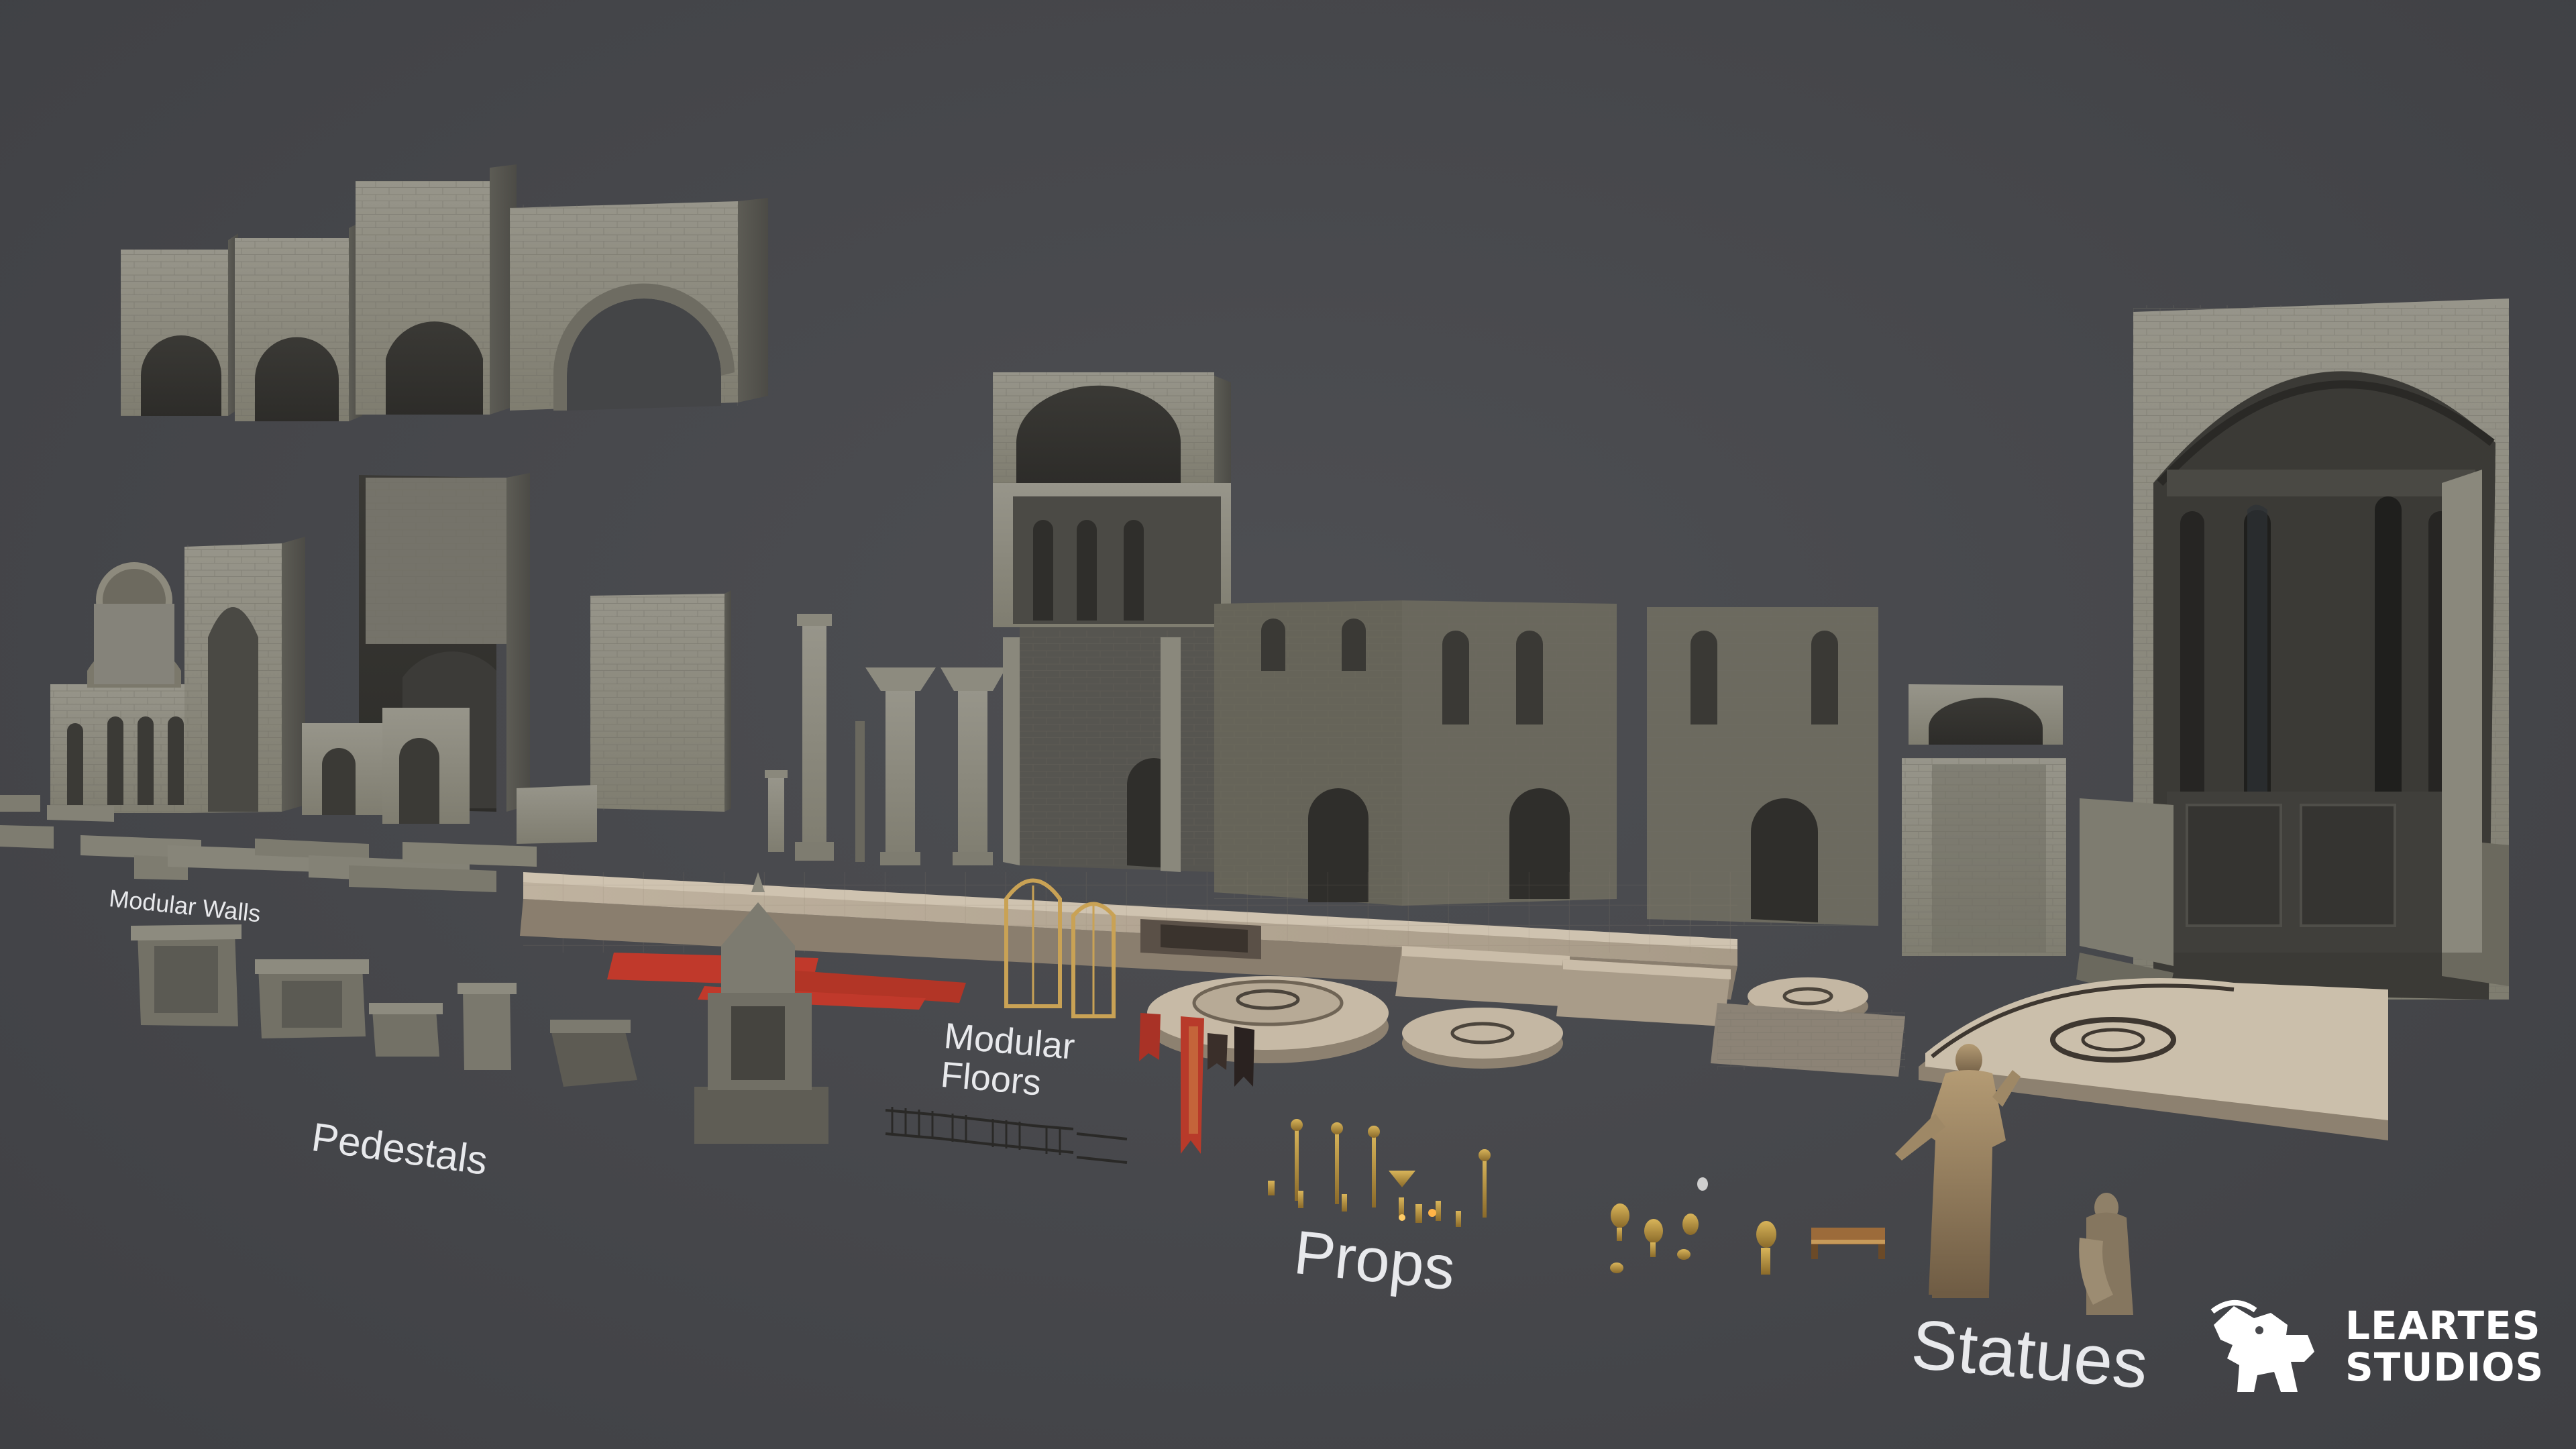 This screenshot has width=2576, height=1449. Describe the element at coordinates (1008, 1061) in the screenshot. I see `label-modular-floors: Modular Floors` at that location.